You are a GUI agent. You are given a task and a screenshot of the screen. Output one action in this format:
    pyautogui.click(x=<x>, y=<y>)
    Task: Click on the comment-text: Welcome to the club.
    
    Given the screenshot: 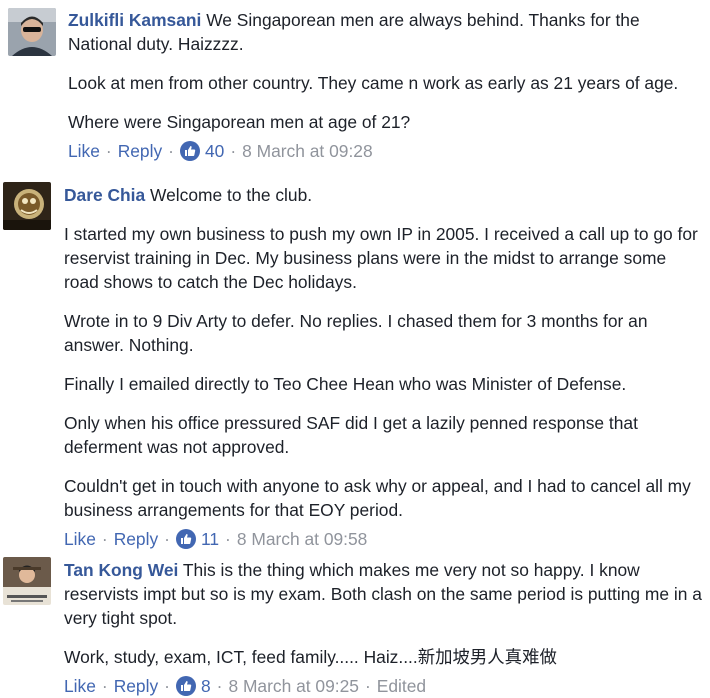 What is the action you would take?
    pyautogui.click(x=231, y=195)
    